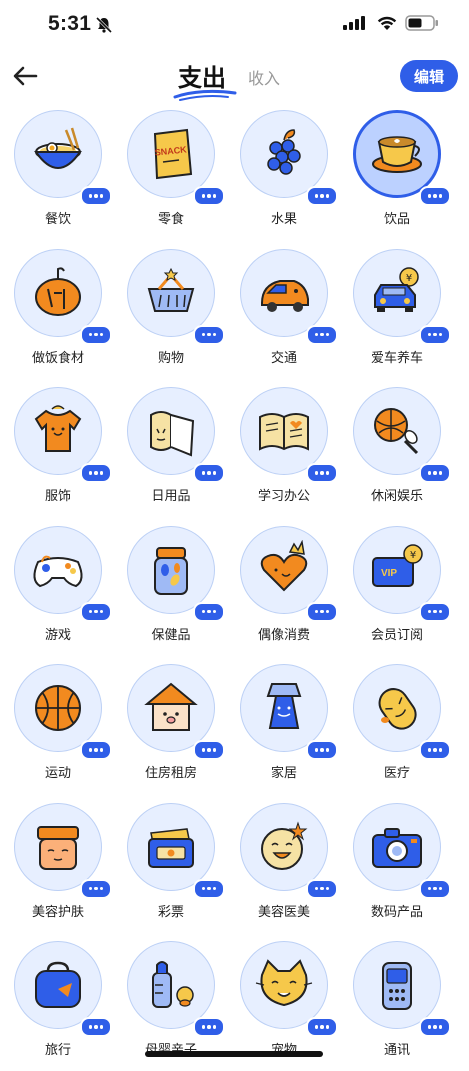  What do you see at coordinates (26, 76) in the screenshot?
I see `back-arrow-icon` at bounding box center [26, 76].